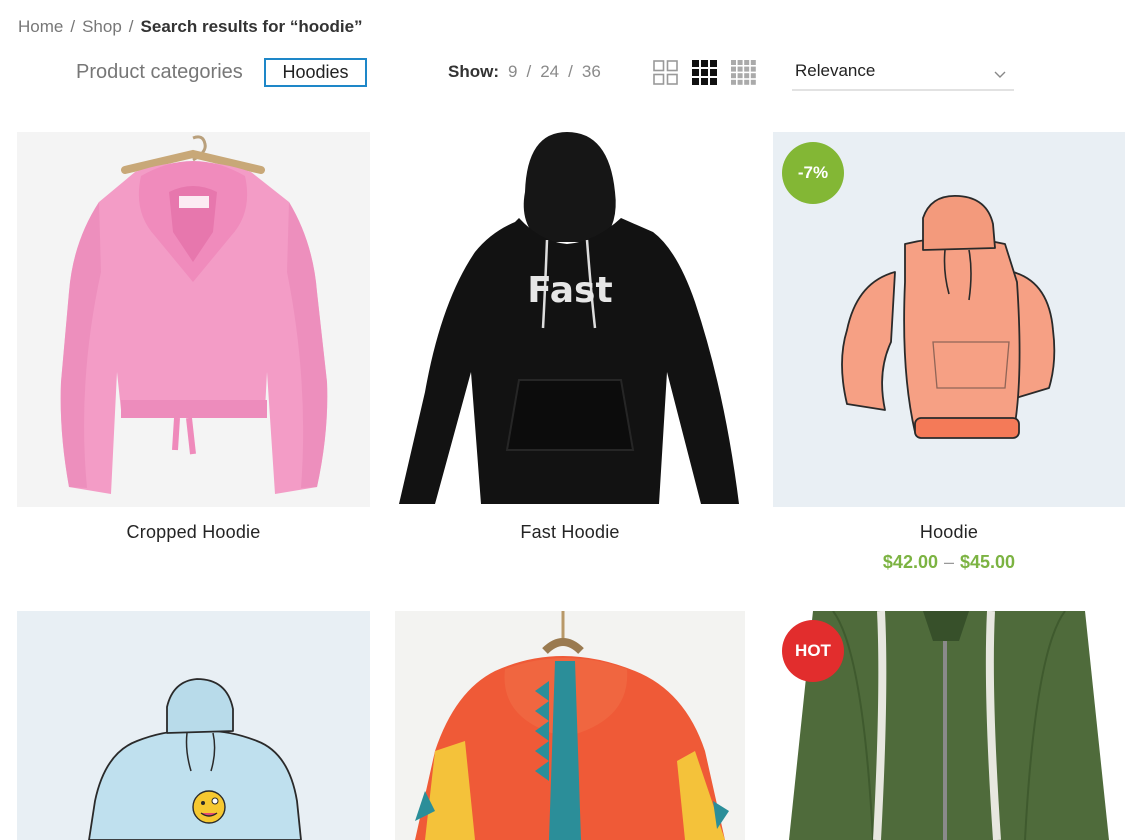 The width and height of the screenshot is (1140, 840). Describe the element at coordinates (591, 72) in the screenshot. I see `per-page-option-36: 36` at that location.